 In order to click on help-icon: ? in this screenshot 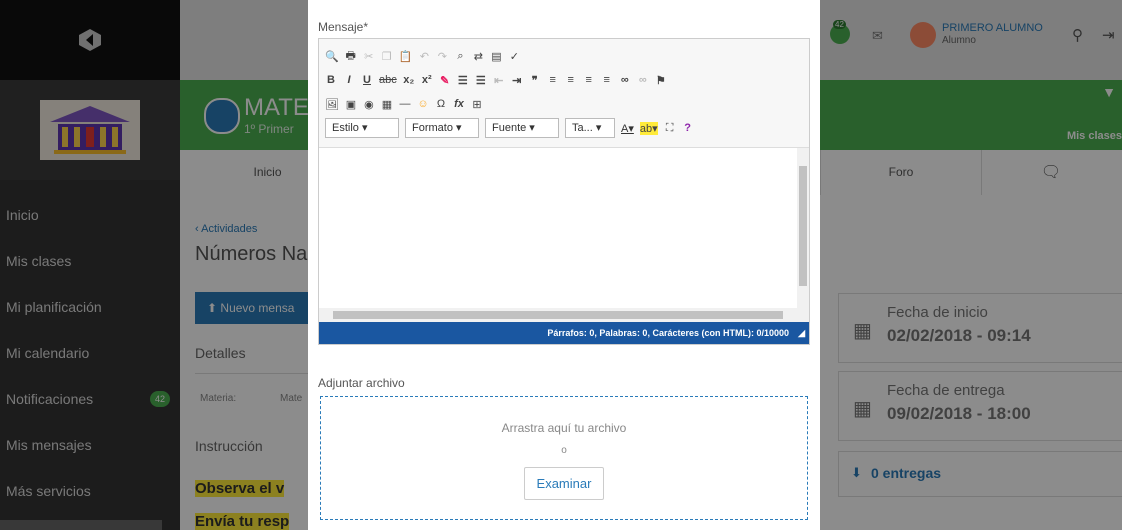, I will do `click(688, 128)`.